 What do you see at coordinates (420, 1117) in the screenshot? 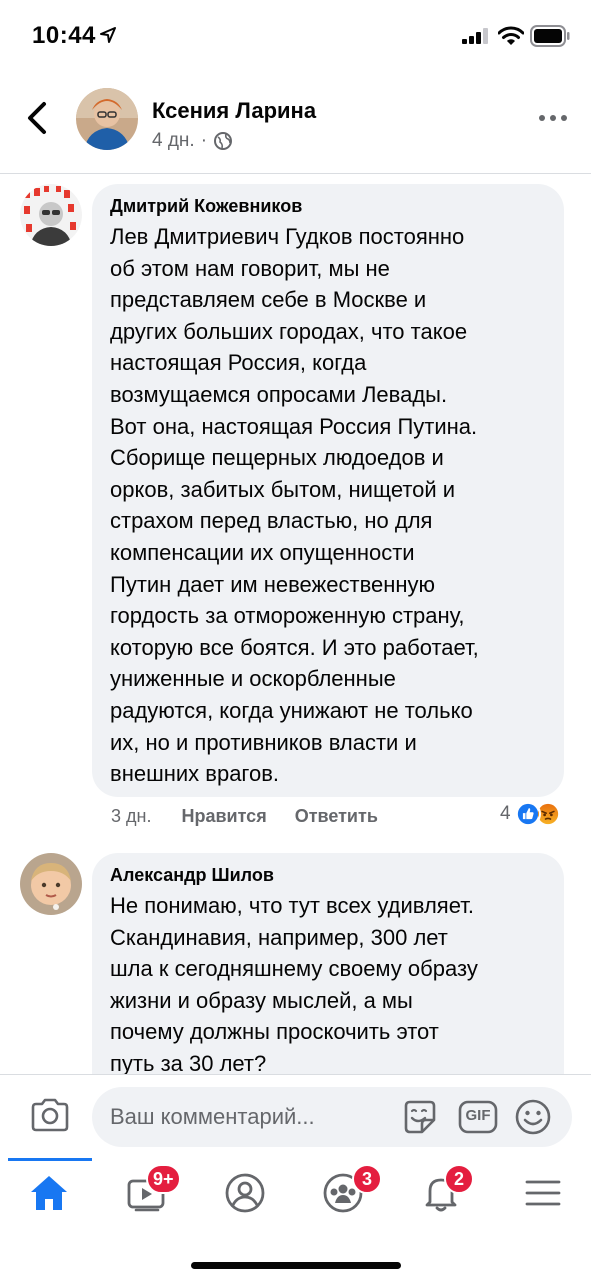
I see `sticker-icon` at bounding box center [420, 1117].